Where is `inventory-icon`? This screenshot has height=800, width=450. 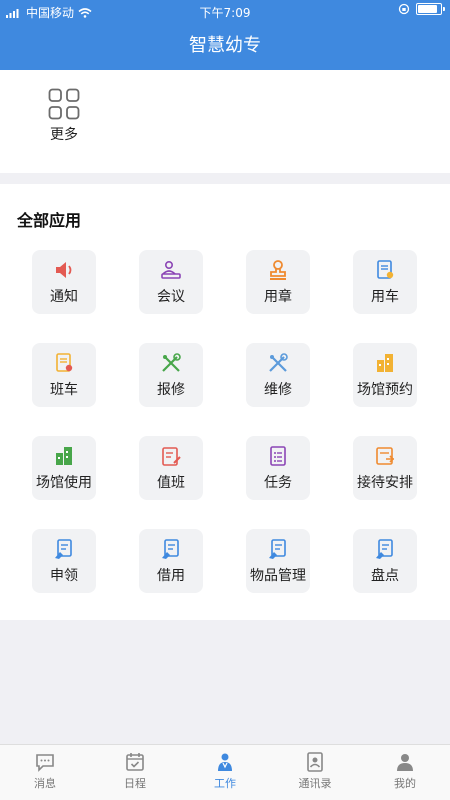 inventory-icon is located at coordinates (384, 549).